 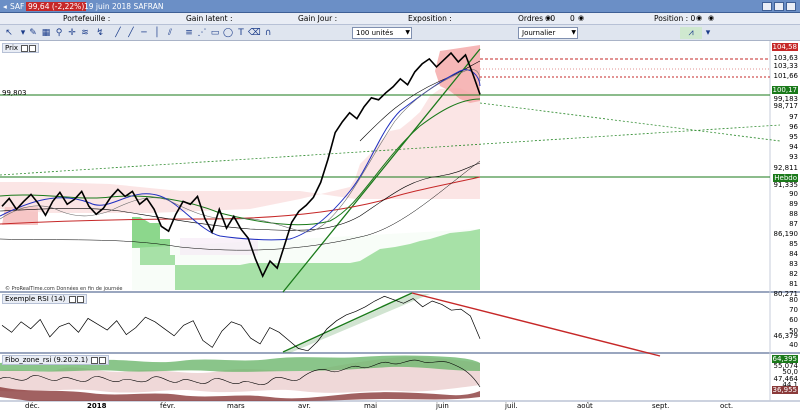 I want to click on cloud-pink, so click(x=219, y=246).